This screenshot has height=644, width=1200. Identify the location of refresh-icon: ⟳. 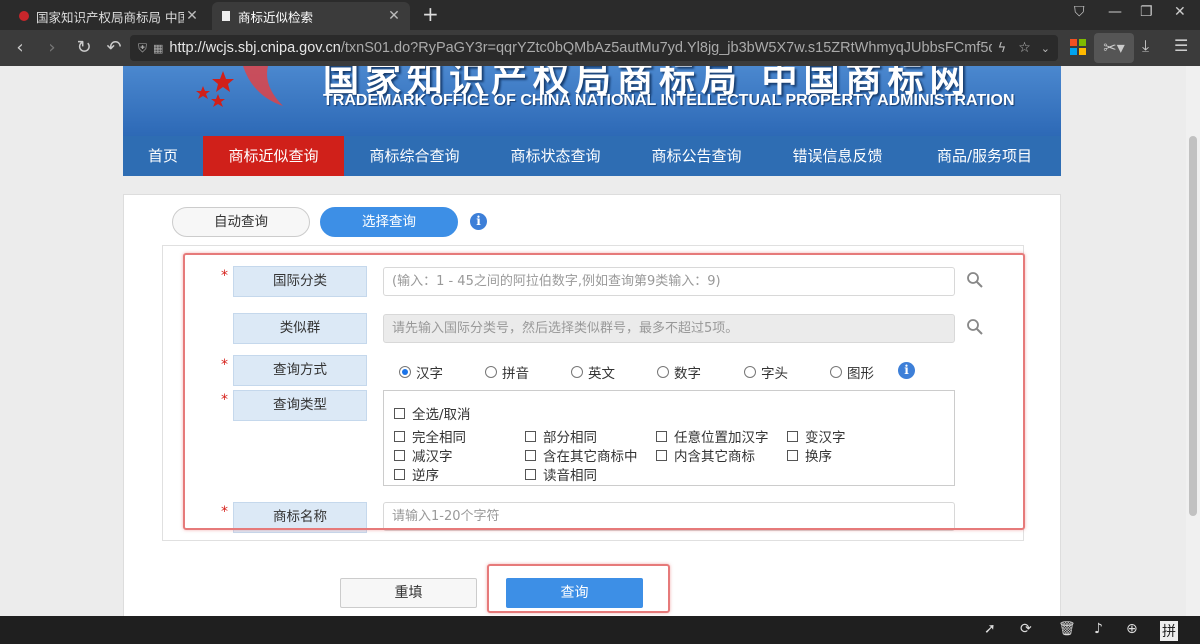
(1026, 629).